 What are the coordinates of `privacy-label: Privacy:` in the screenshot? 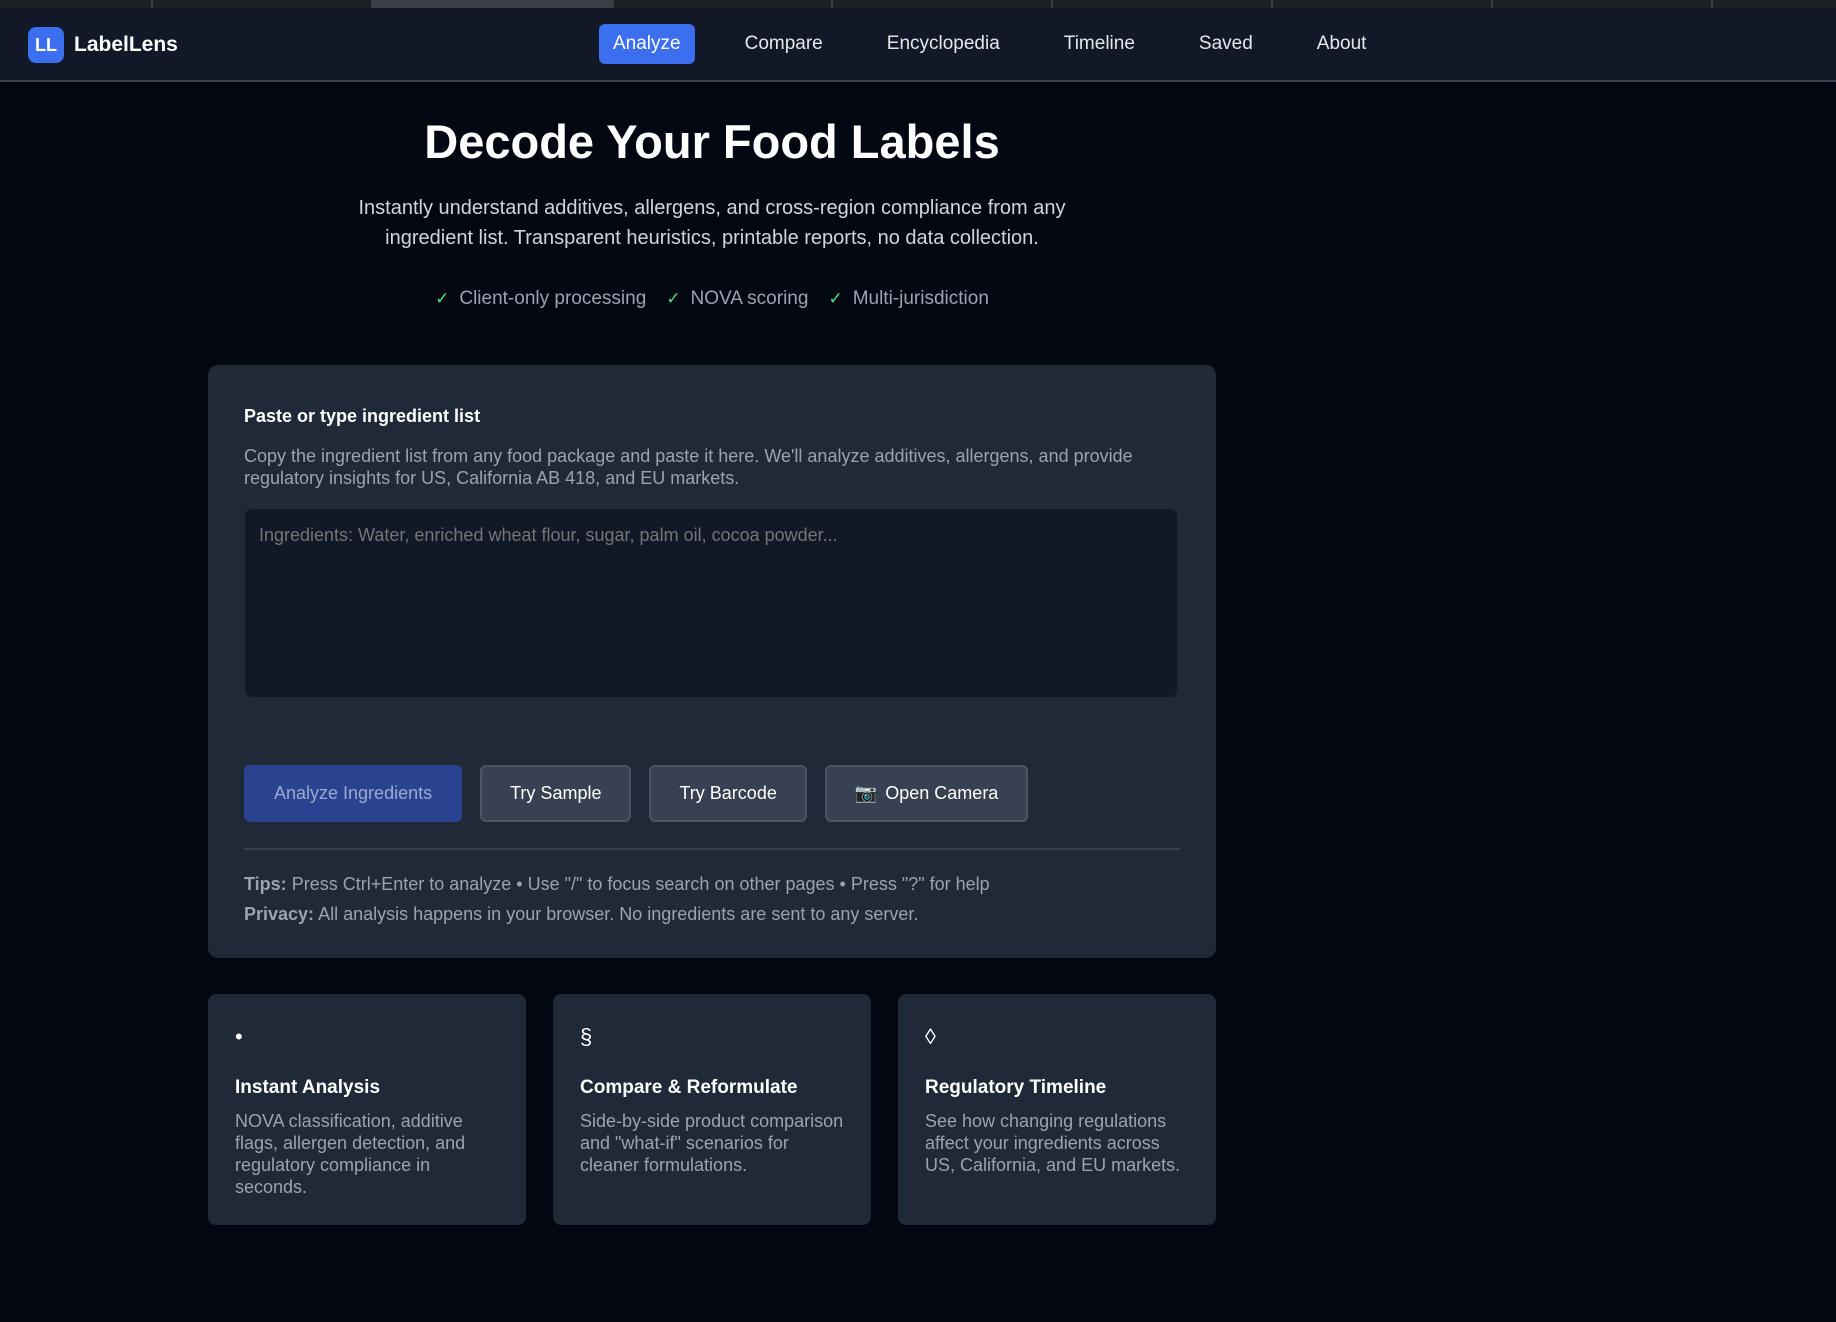 It's located at (279, 914).